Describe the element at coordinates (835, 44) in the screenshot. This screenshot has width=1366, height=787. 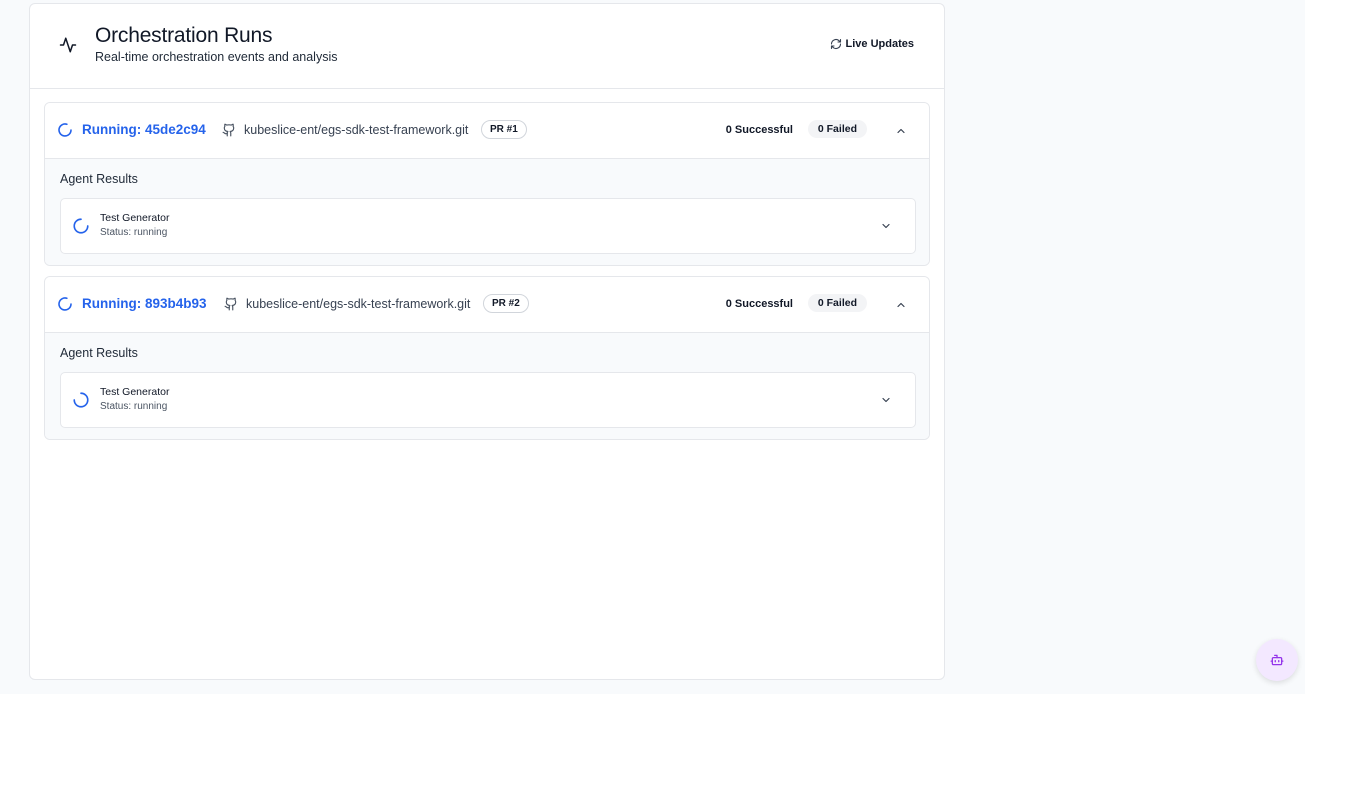
I see `refresh-icon` at that location.